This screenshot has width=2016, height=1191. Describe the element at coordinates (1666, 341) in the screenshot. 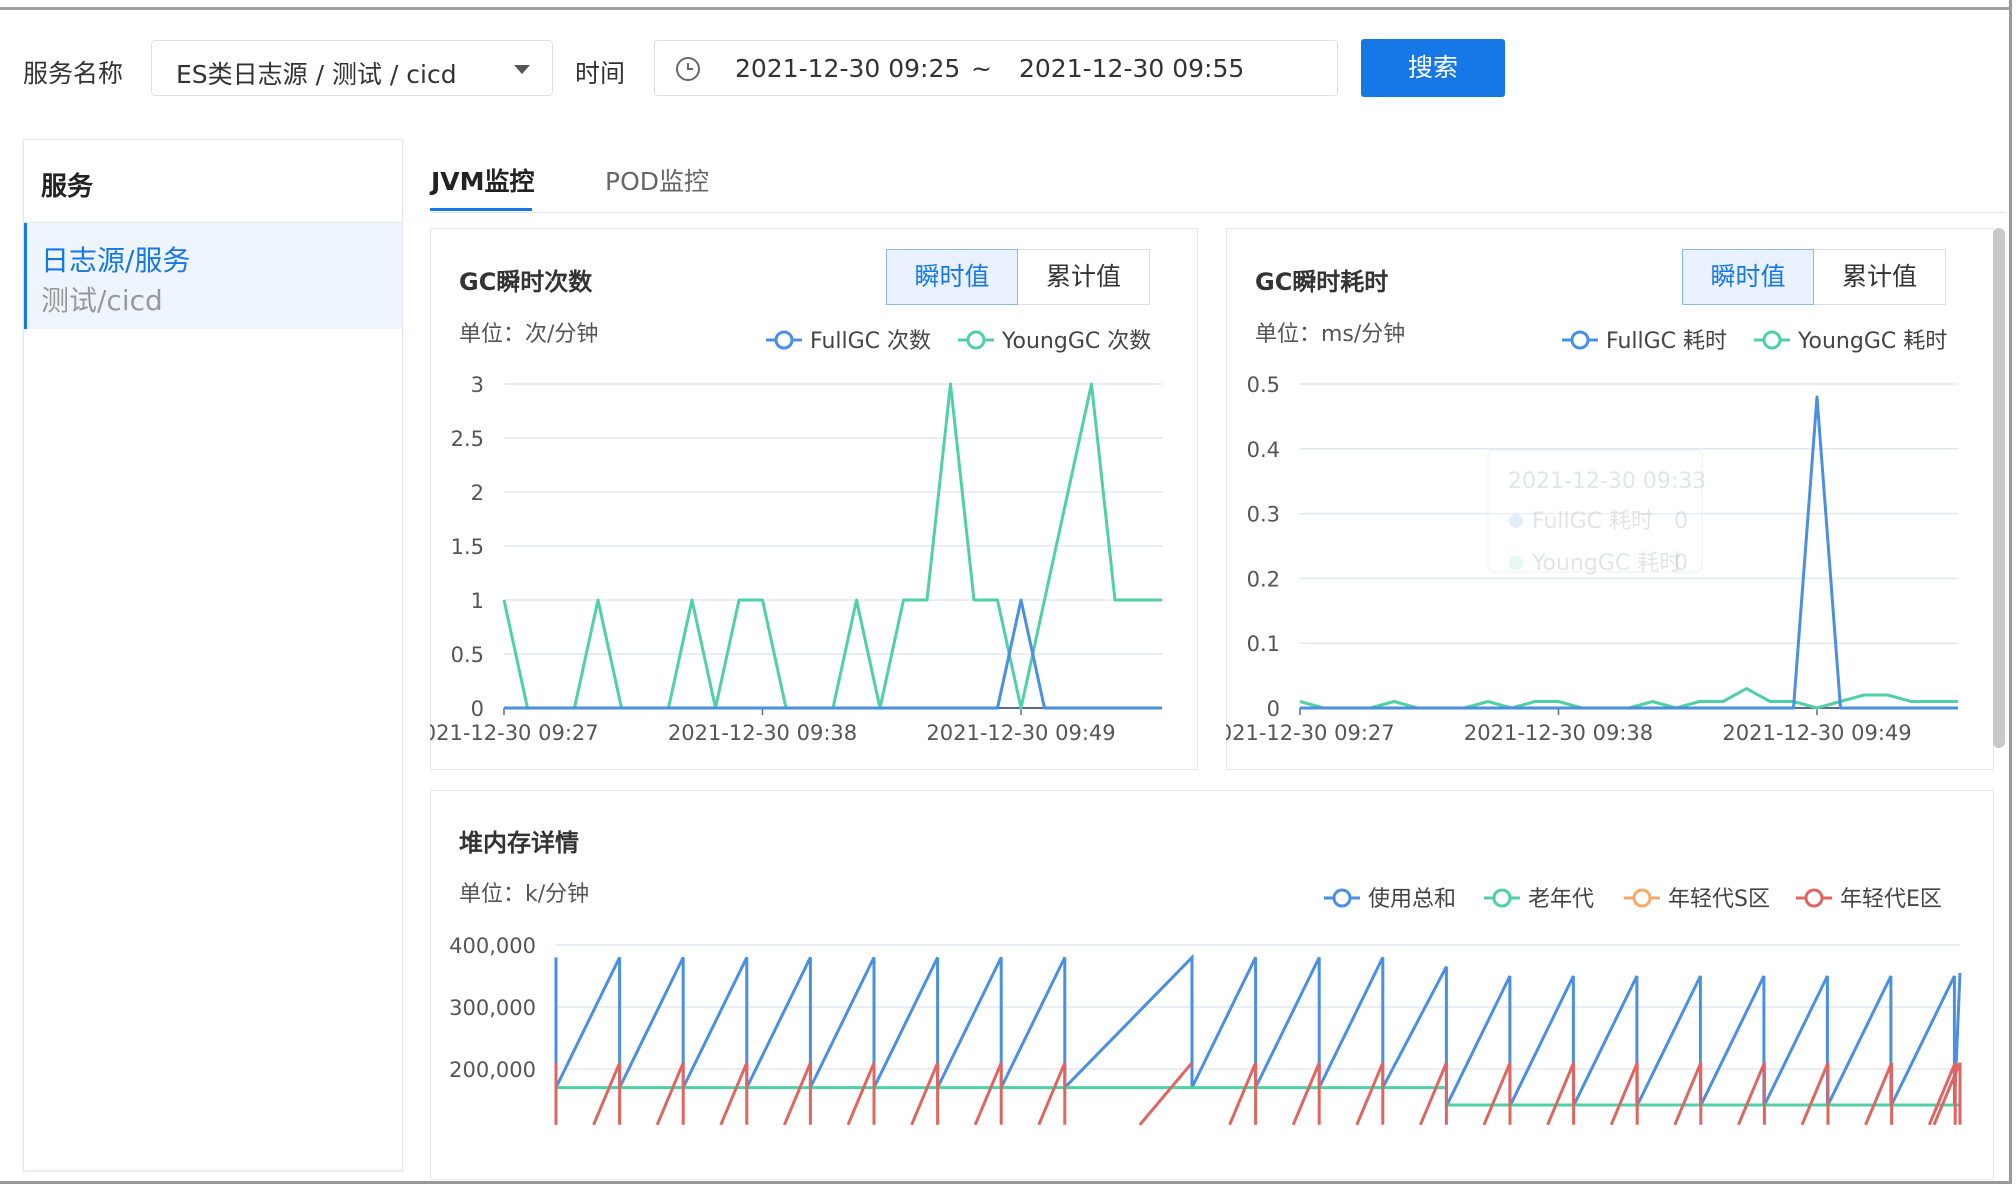

I see `gc-time-legend-fullgc-label: FullGC 耗时` at that location.